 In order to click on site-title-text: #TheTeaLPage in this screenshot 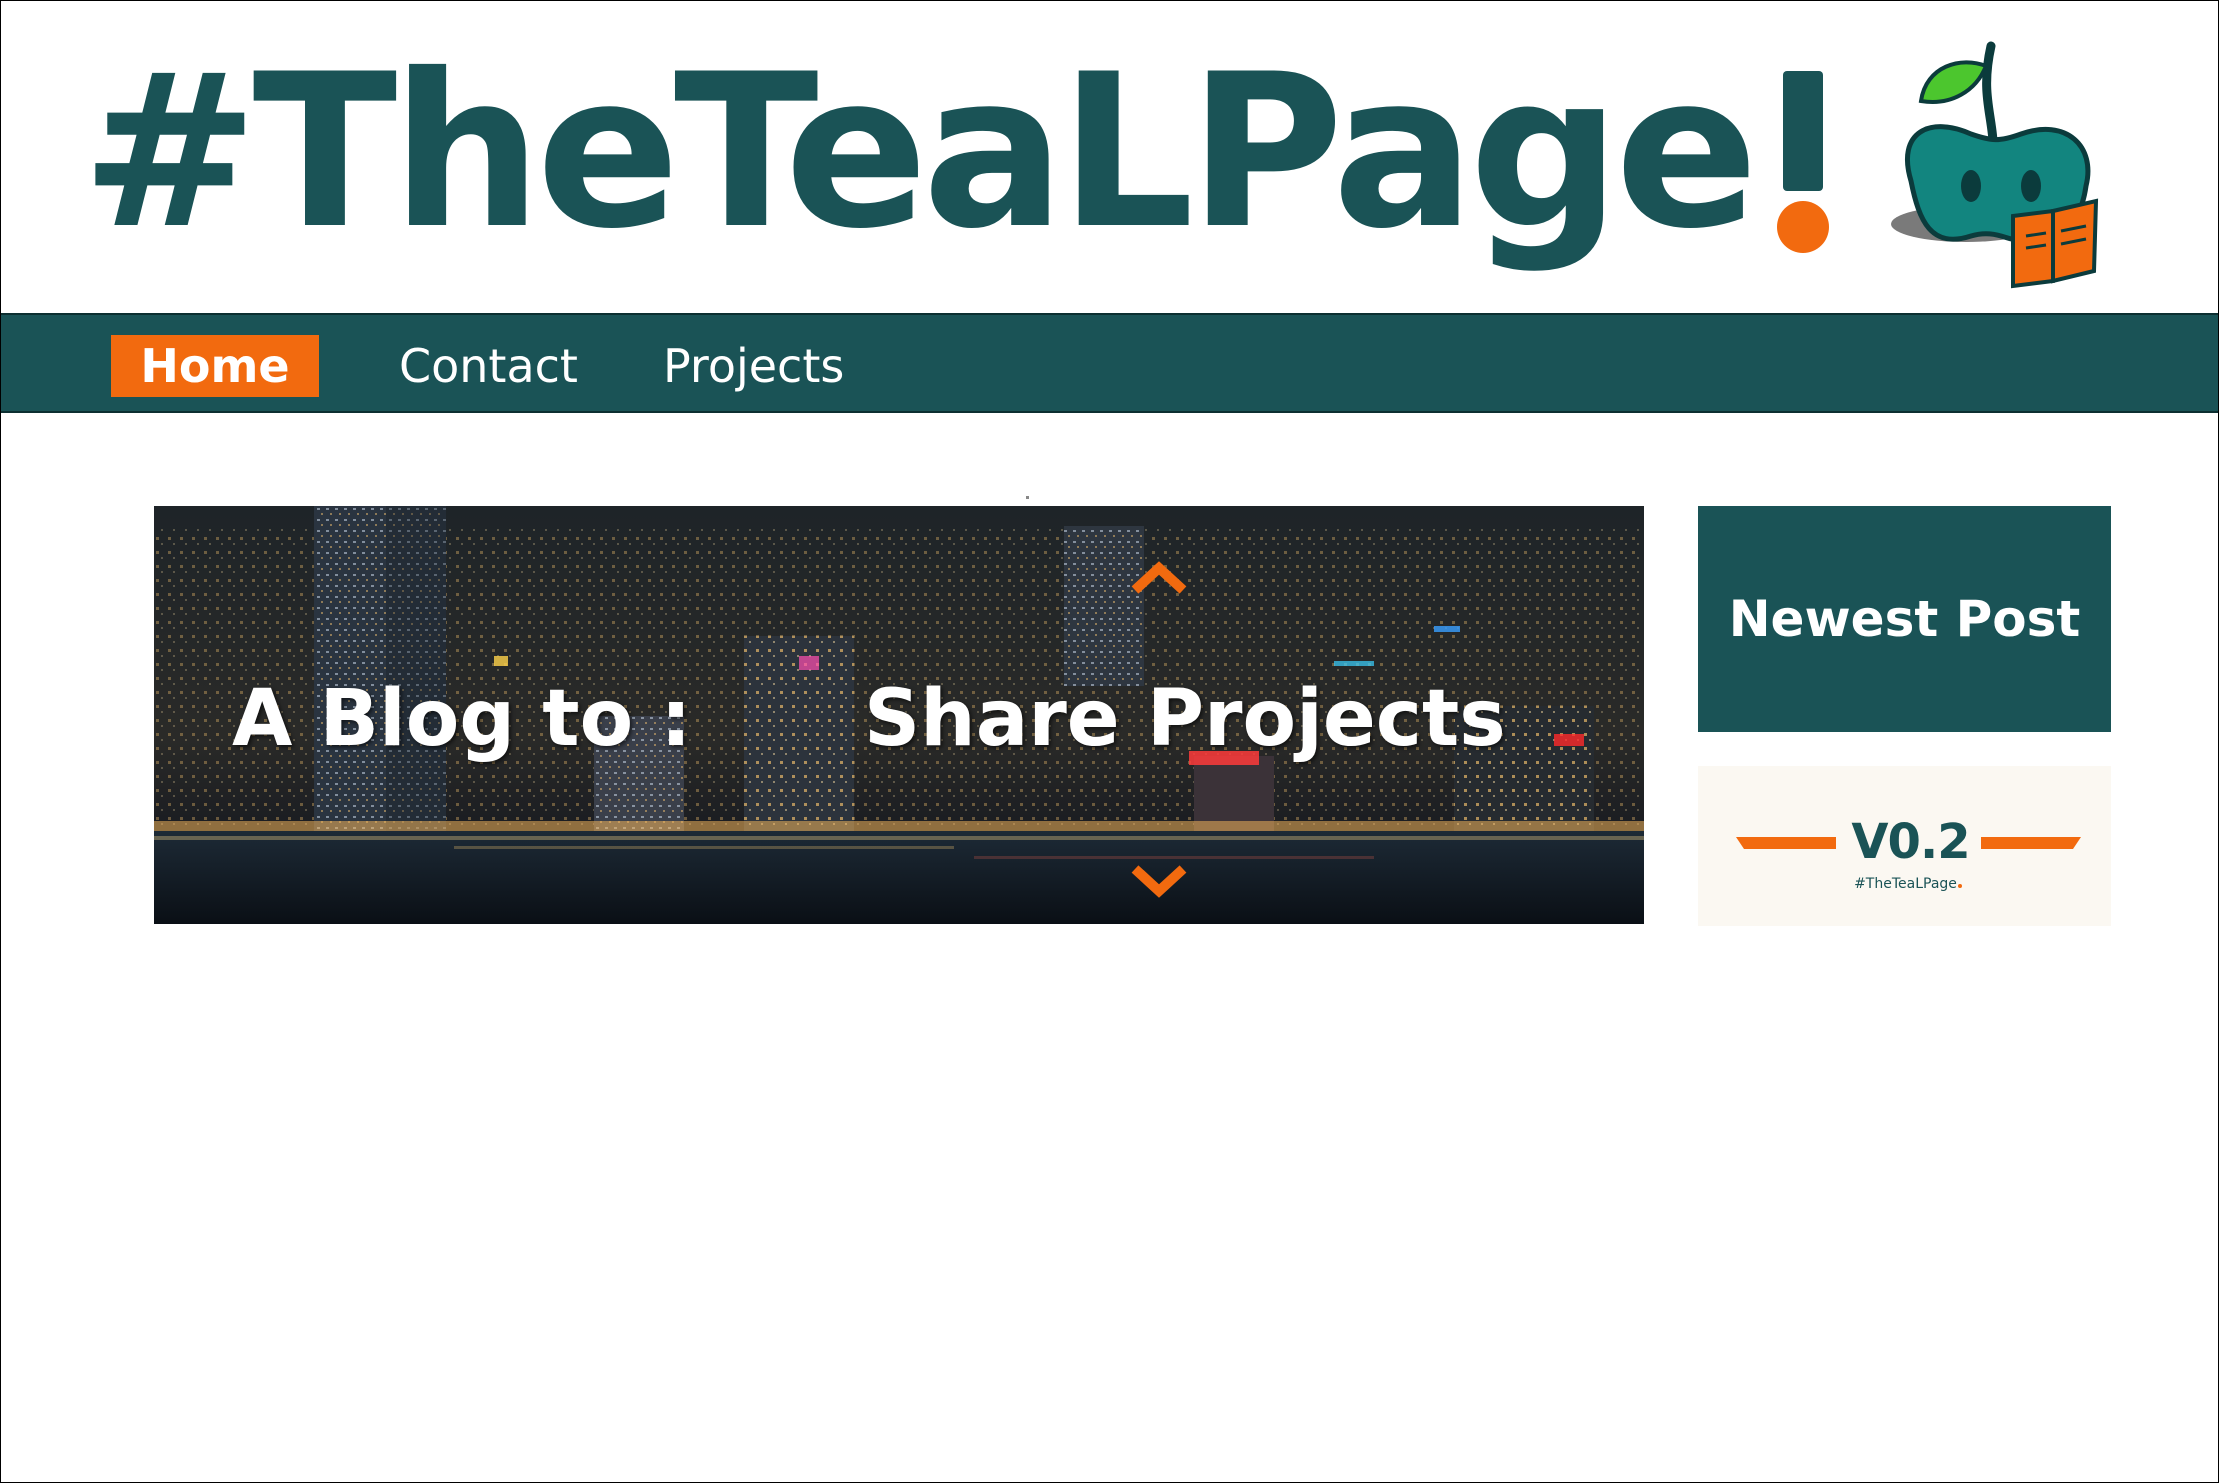, I will do `click(920, 151)`.